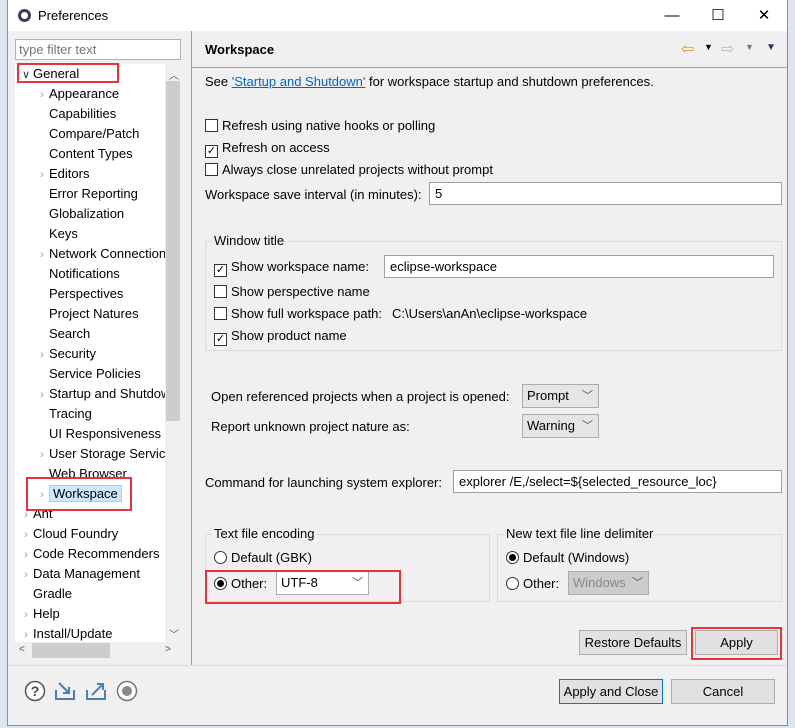 The image size is (795, 728). Describe the element at coordinates (291, 268) in the screenshot. I see `show-workspace-name-checkbox: ✓ Show workspace name:` at that location.